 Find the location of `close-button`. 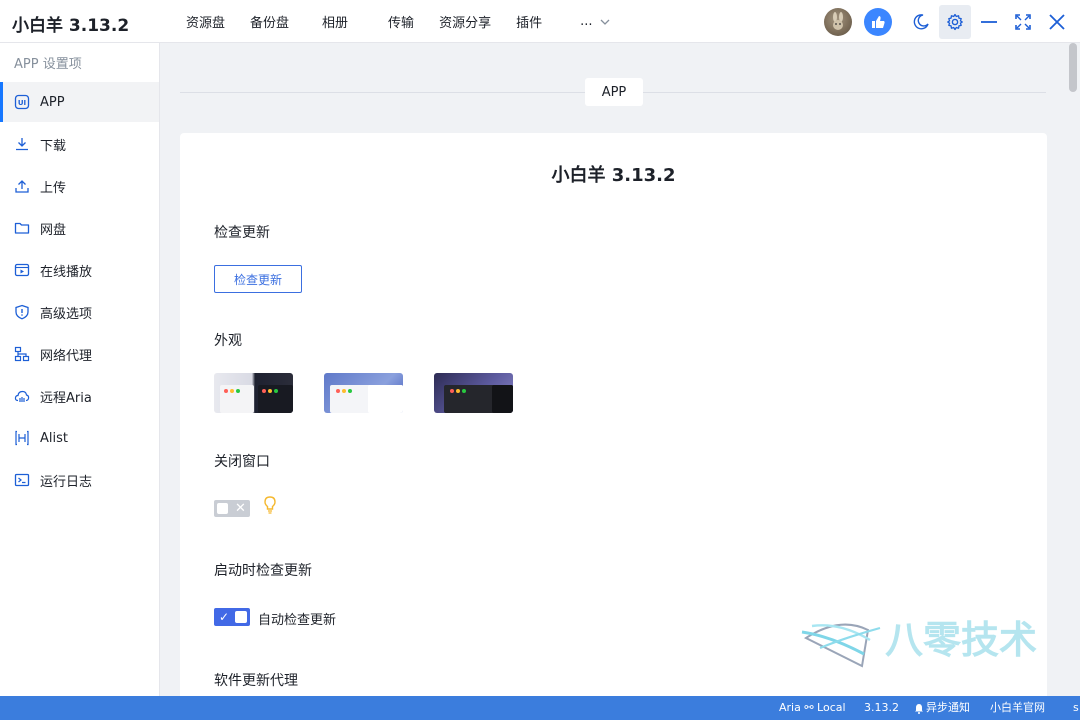

close-button is located at coordinates (1057, 21).